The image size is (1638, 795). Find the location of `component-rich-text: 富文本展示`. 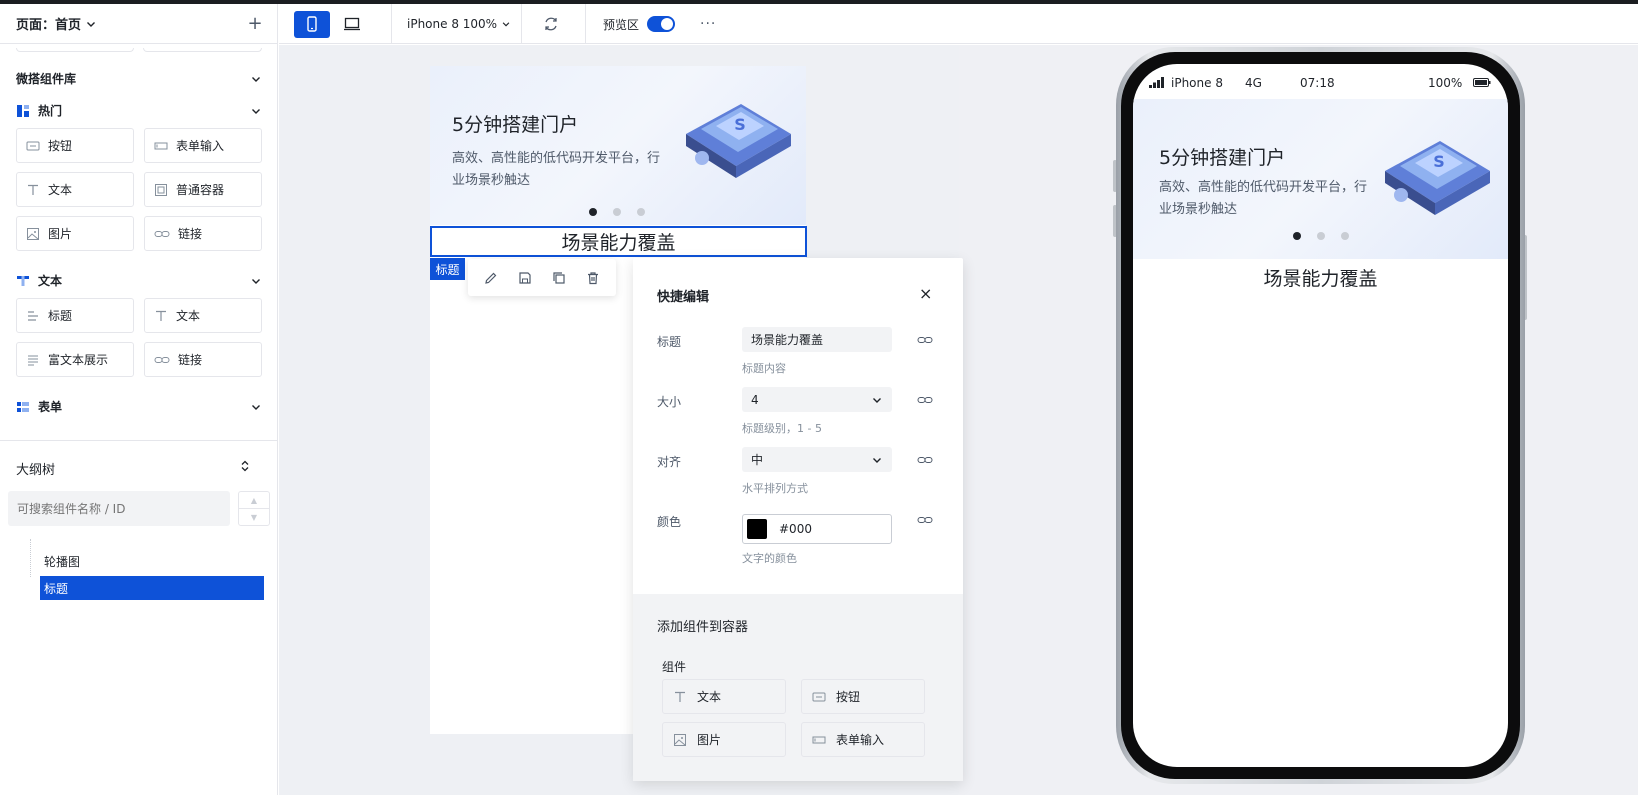

component-rich-text: 富文本展示 is located at coordinates (75, 359).